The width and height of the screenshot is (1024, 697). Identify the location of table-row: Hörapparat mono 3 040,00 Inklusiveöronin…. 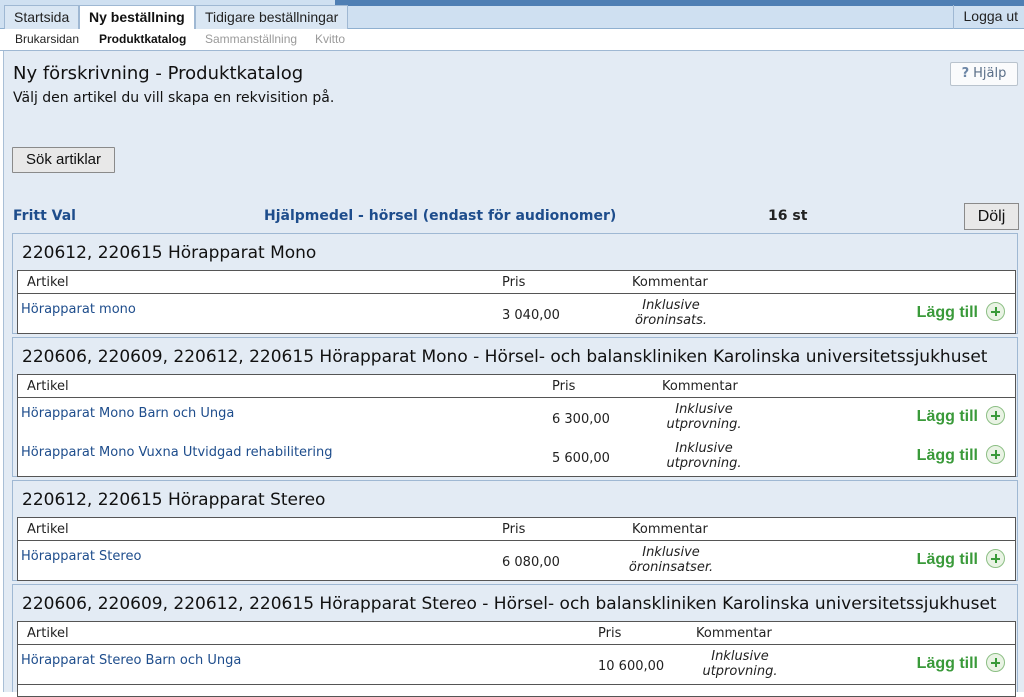
(516, 314).